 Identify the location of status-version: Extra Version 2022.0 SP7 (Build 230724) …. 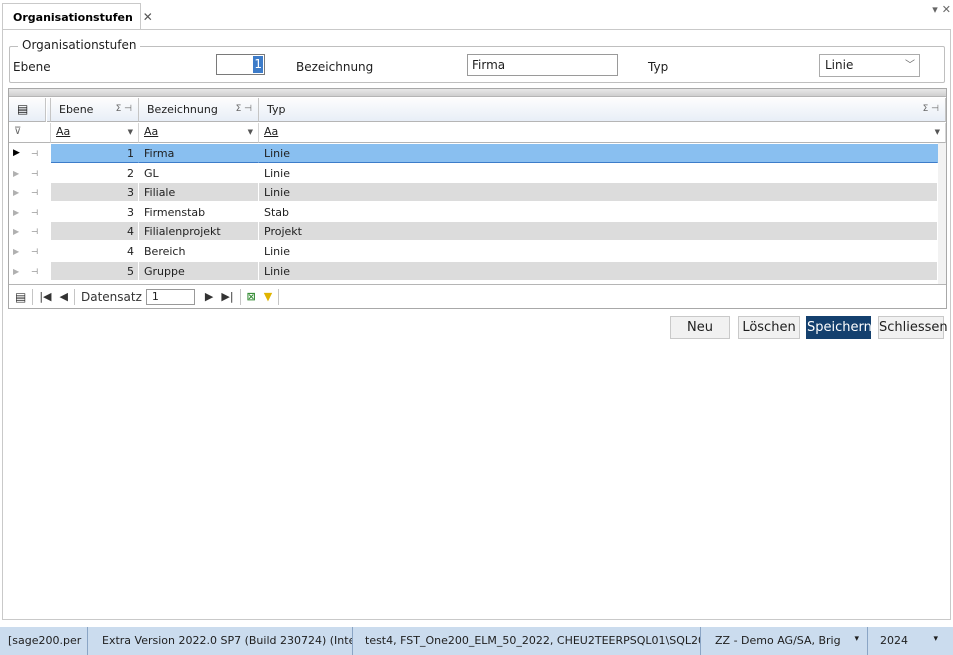
(220, 641).